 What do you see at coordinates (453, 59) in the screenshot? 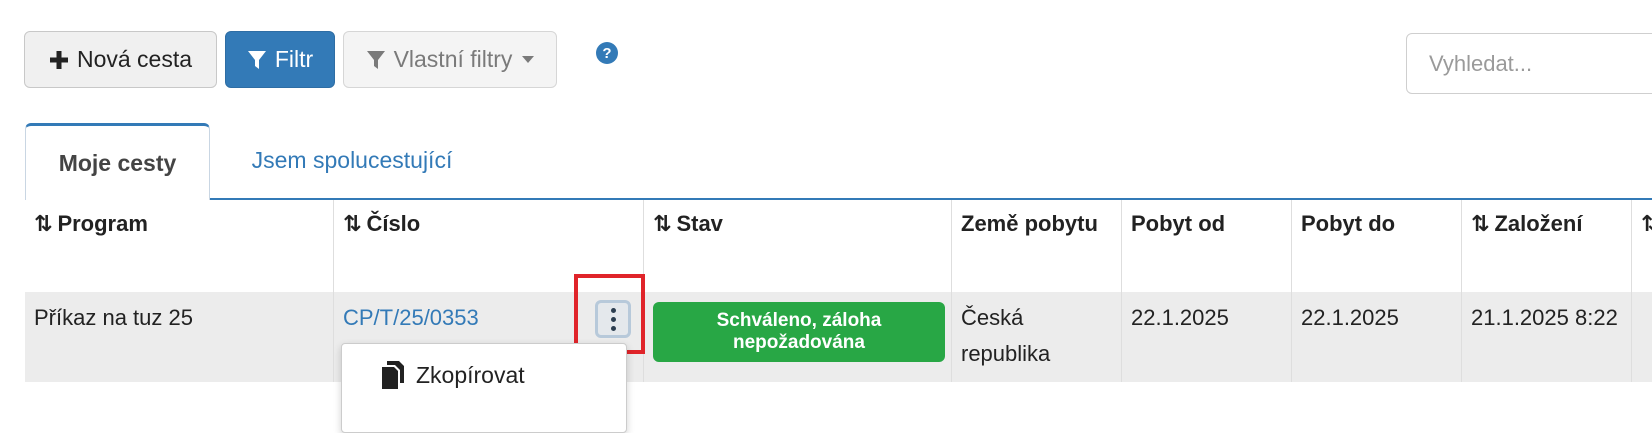
I see `custom-filters-label: Vlastní filtry` at bounding box center [453, 59].